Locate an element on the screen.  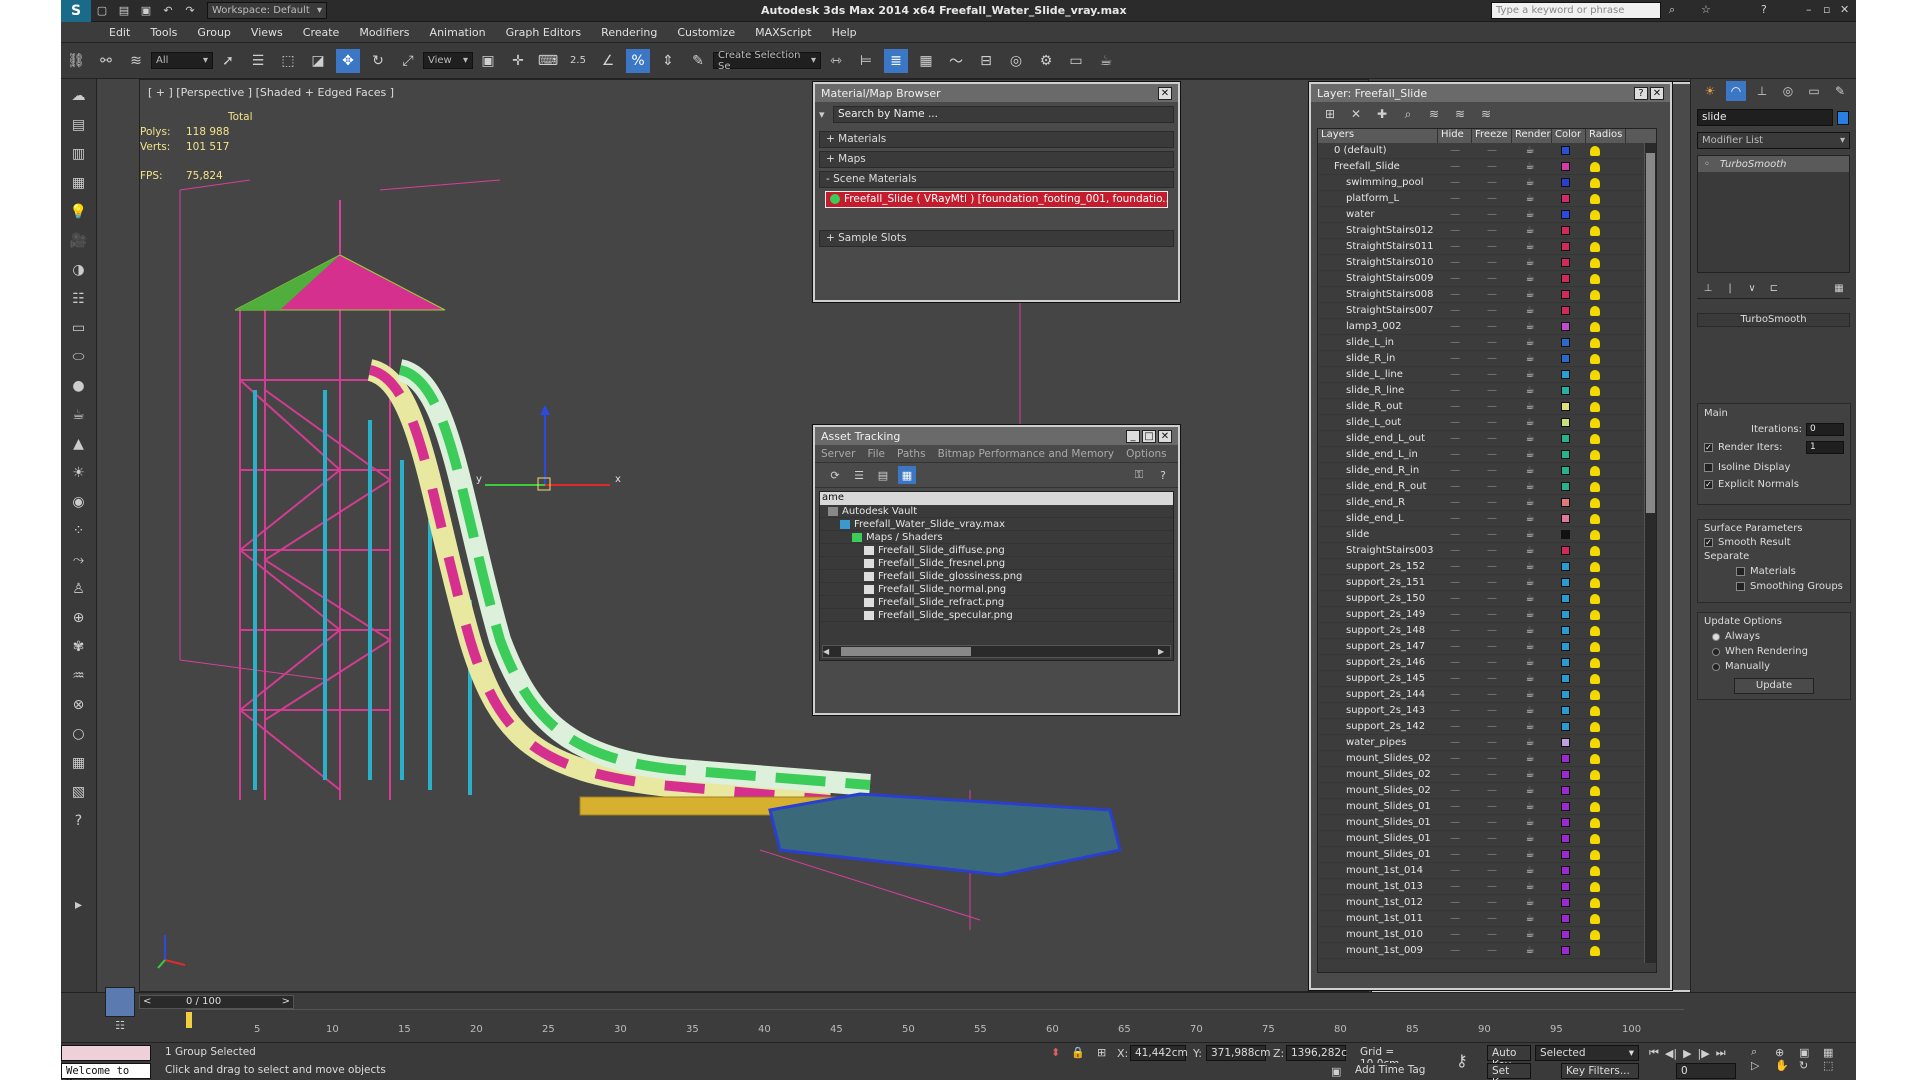
materials-checkbox is located at coordinates (1740, 571).